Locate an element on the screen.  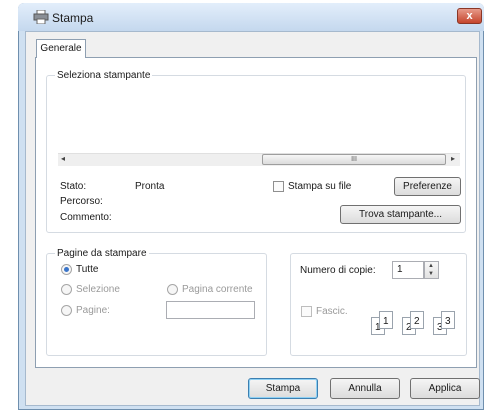
path-label: Percorso: is located at coordinates (81, 201).